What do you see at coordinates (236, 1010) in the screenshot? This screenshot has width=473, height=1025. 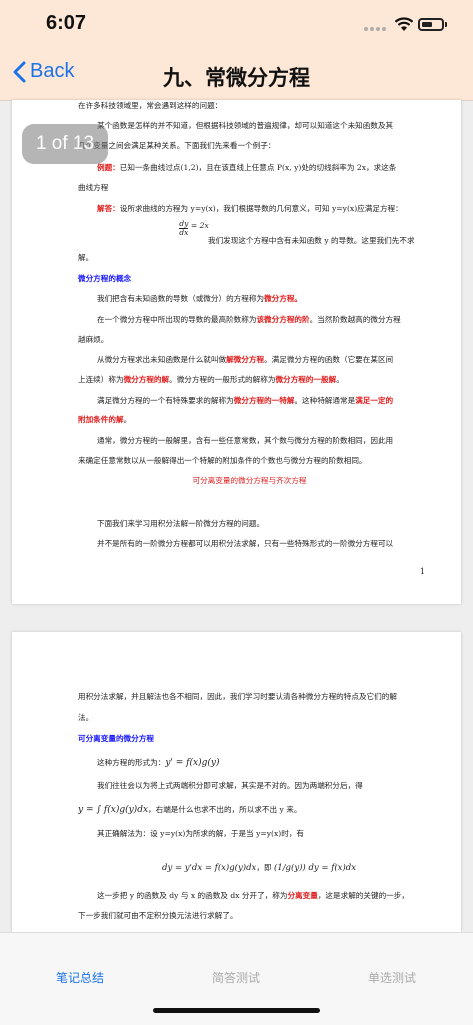 I see `home-indicator` at bounding box center [236, 1010].